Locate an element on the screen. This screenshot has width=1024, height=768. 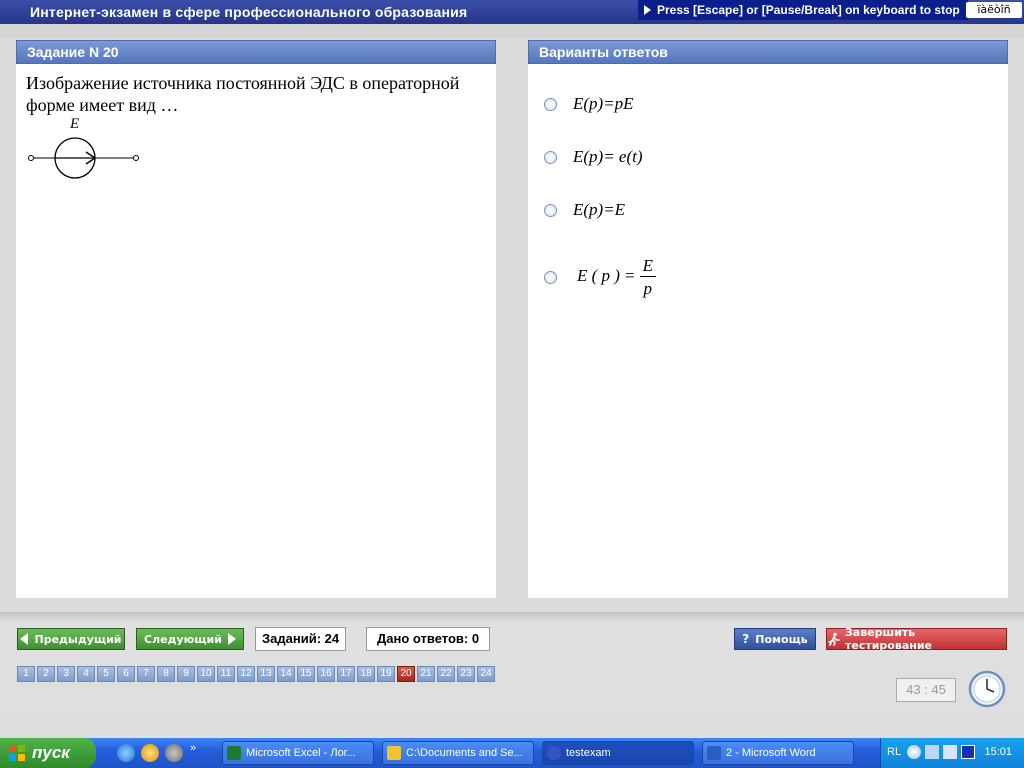
system-tray: RL 15:01 is located at coordinates (952, 753).